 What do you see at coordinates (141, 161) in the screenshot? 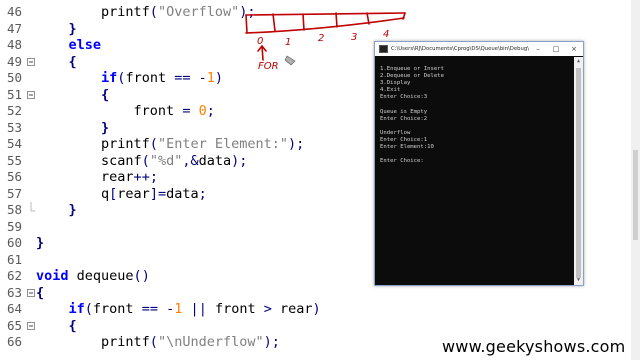
I see `code-line: scanf("%d",&data);` at bounding box center [141, 161].